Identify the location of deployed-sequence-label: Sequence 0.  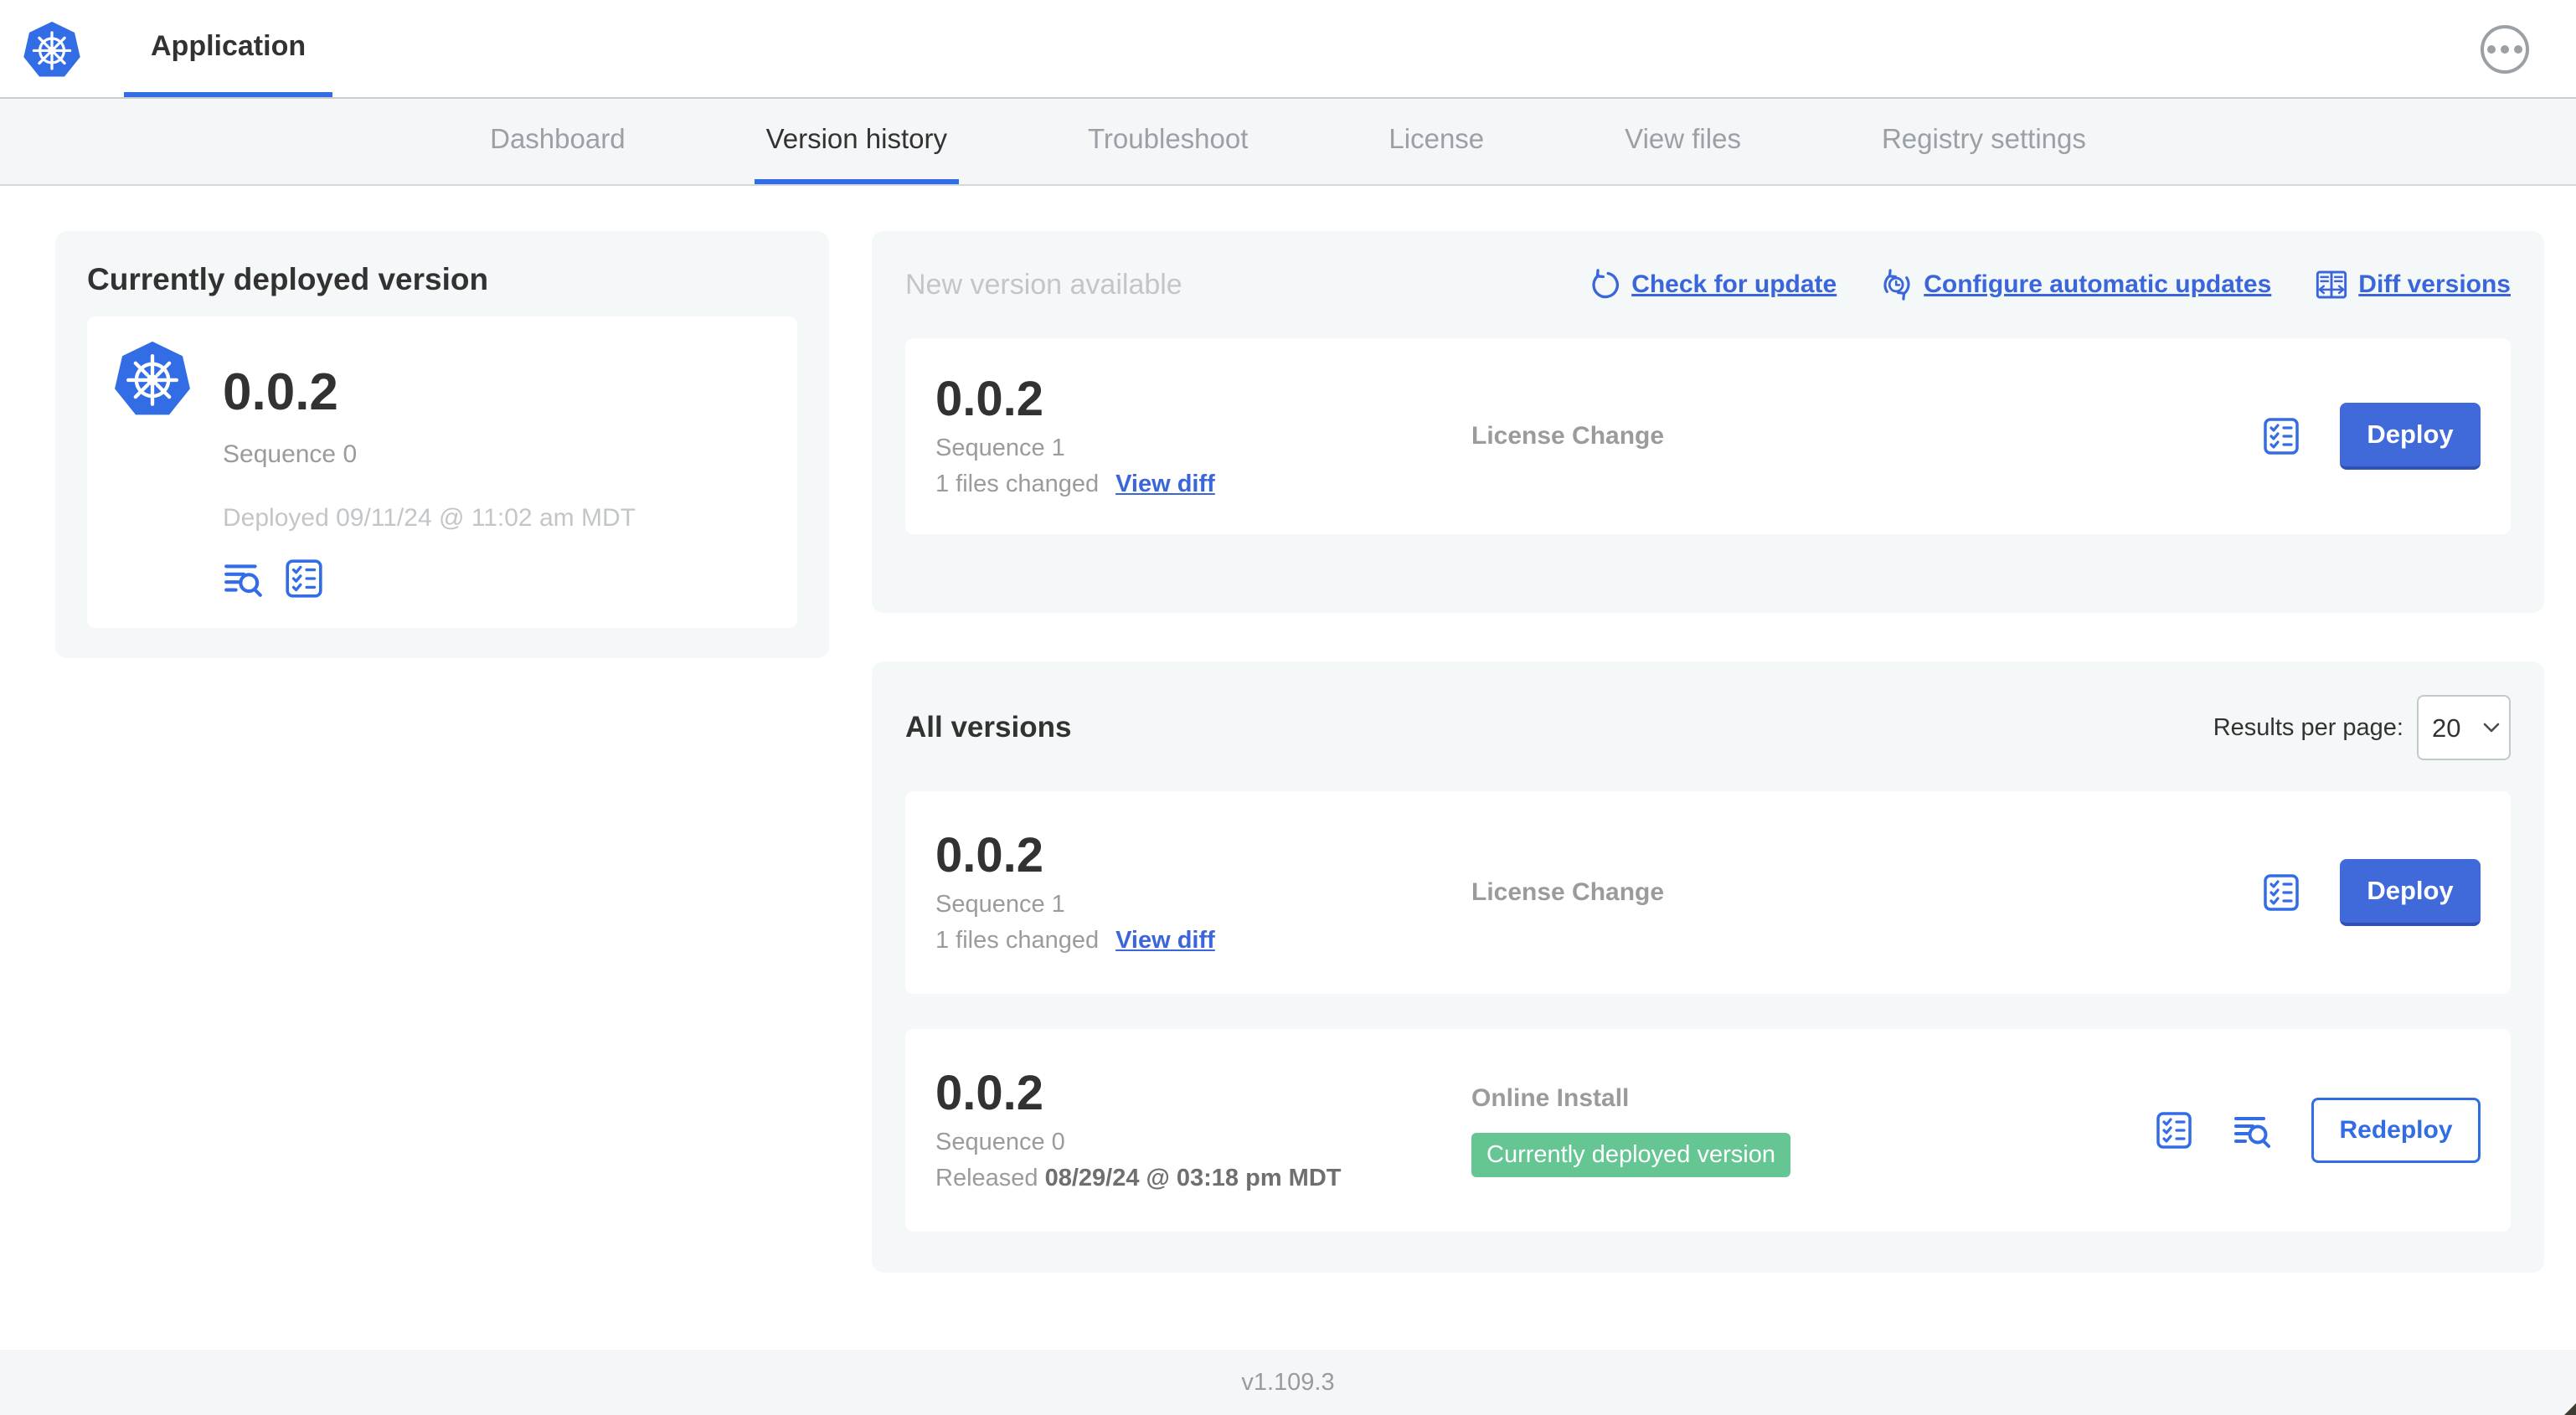
(290, 454).